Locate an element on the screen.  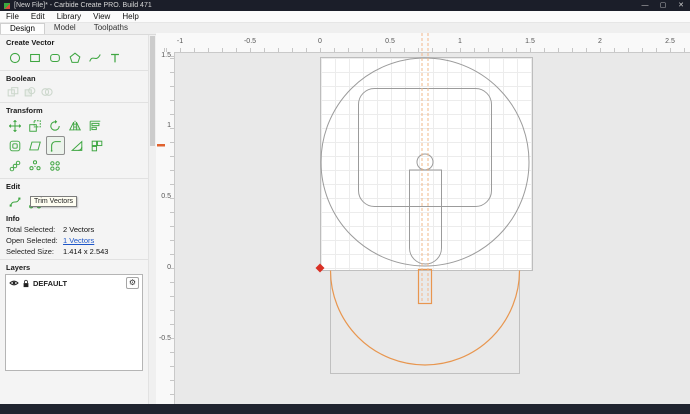
curve-tool-icon is located at coordinates (94, 57).